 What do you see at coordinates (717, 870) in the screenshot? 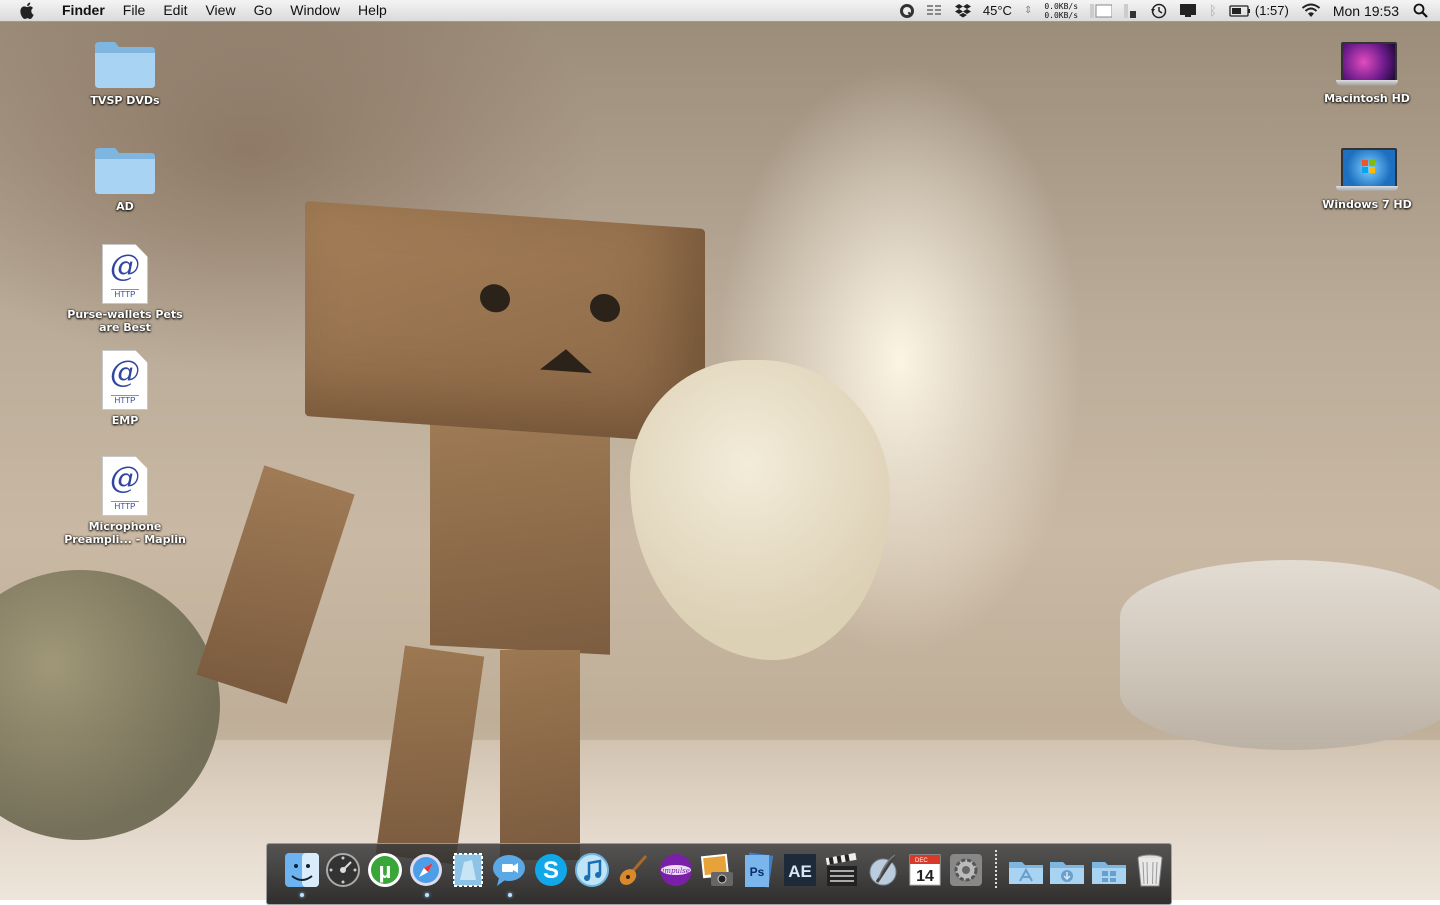
I see `dock-iphoto` at bounding box center [717, 870].